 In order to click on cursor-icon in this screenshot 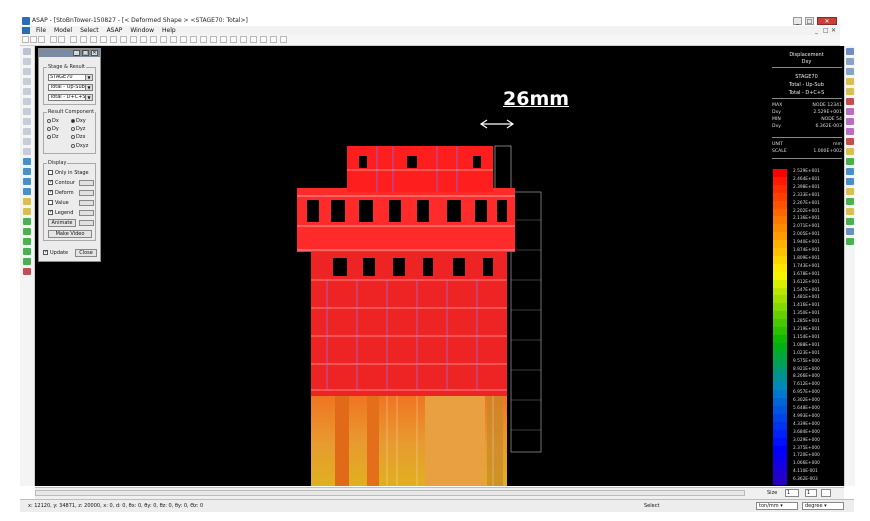, I will do `click(850, 51)`.